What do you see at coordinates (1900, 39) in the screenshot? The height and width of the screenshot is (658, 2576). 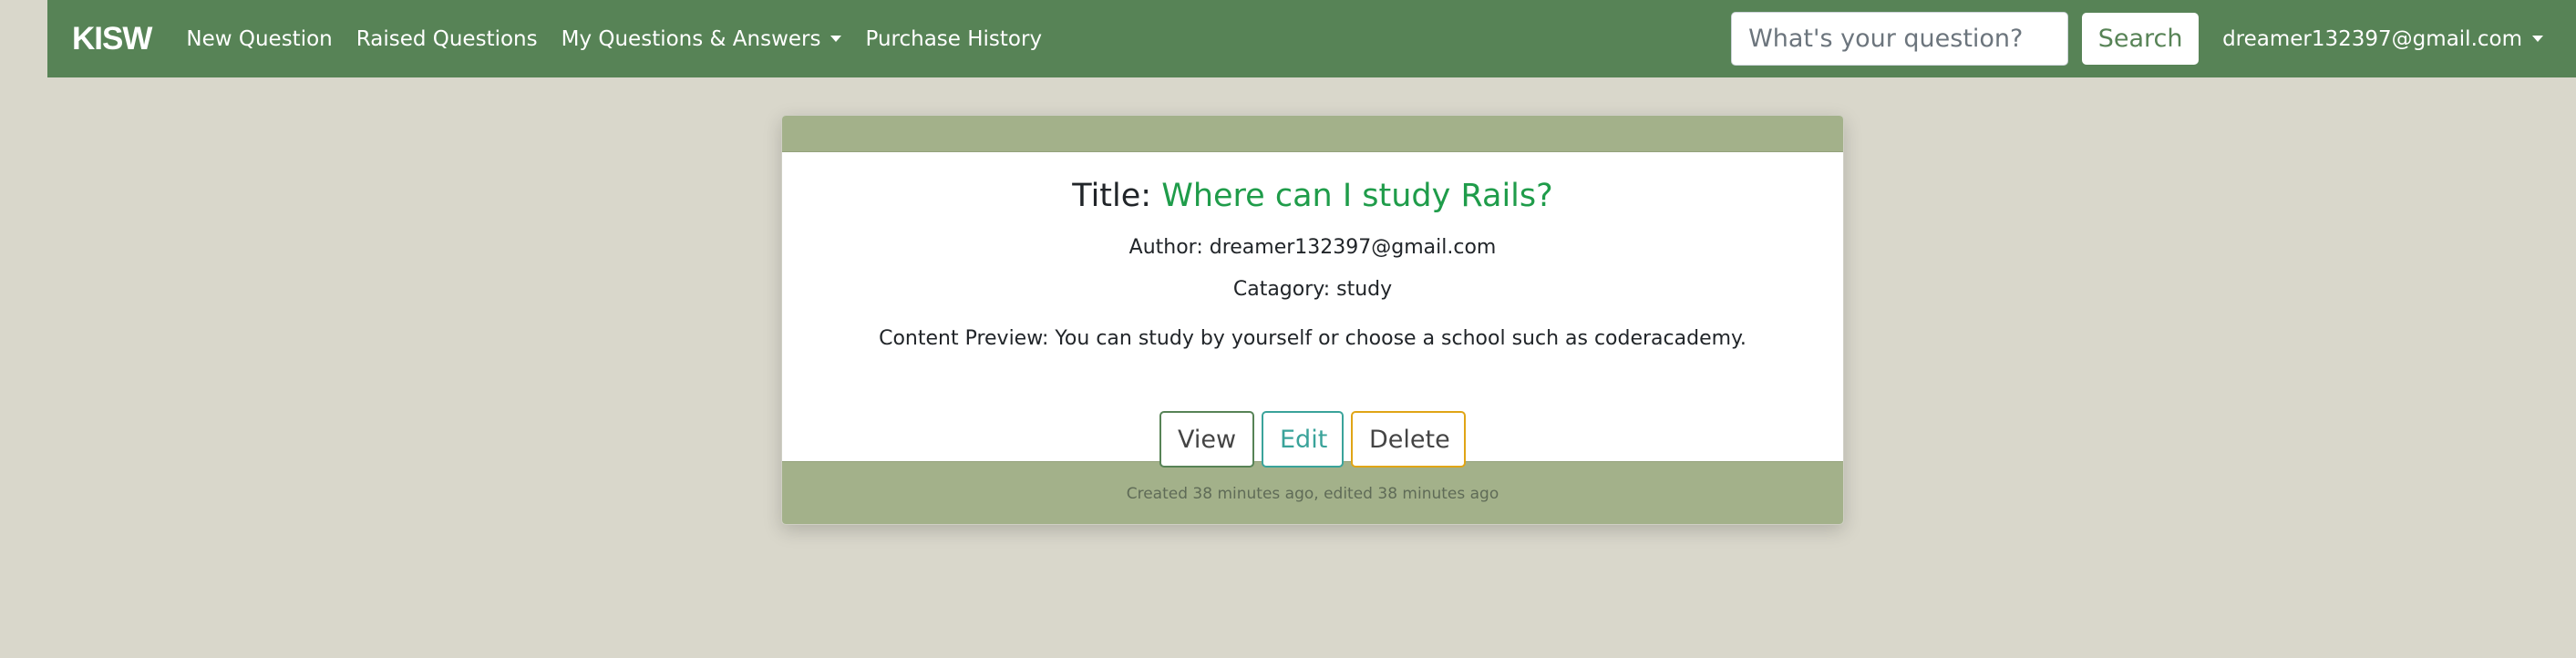 I see `search-input` at bounding box center [1900, 39].